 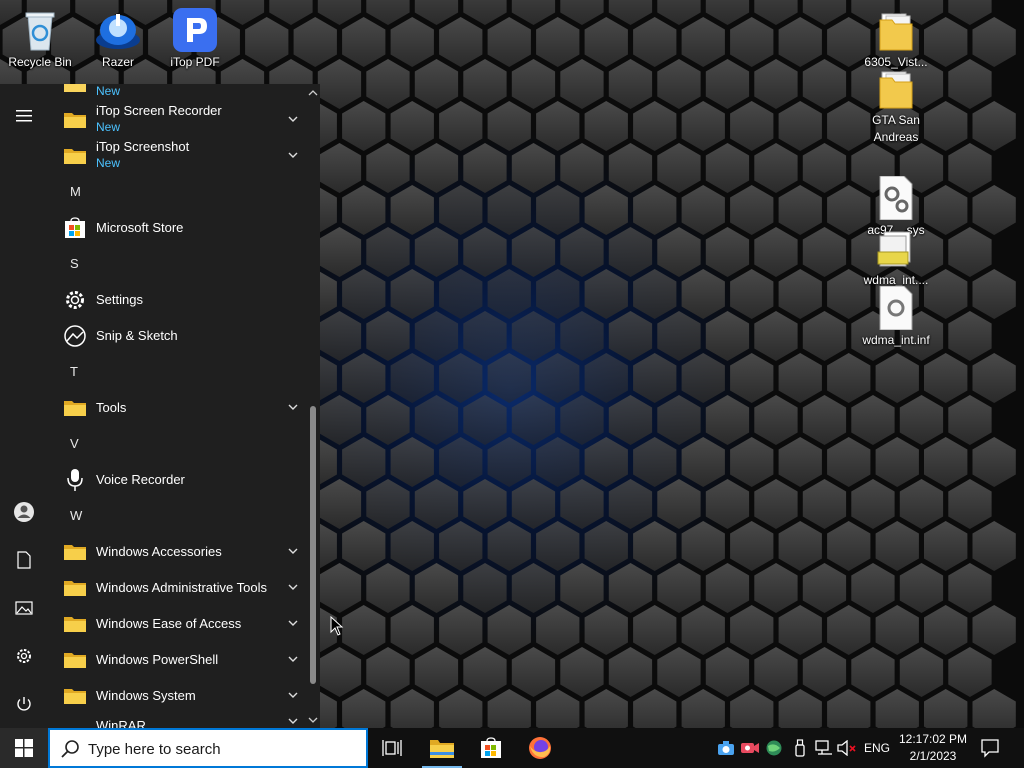 I want to click on firefox-button, so click(x=540, y=748).